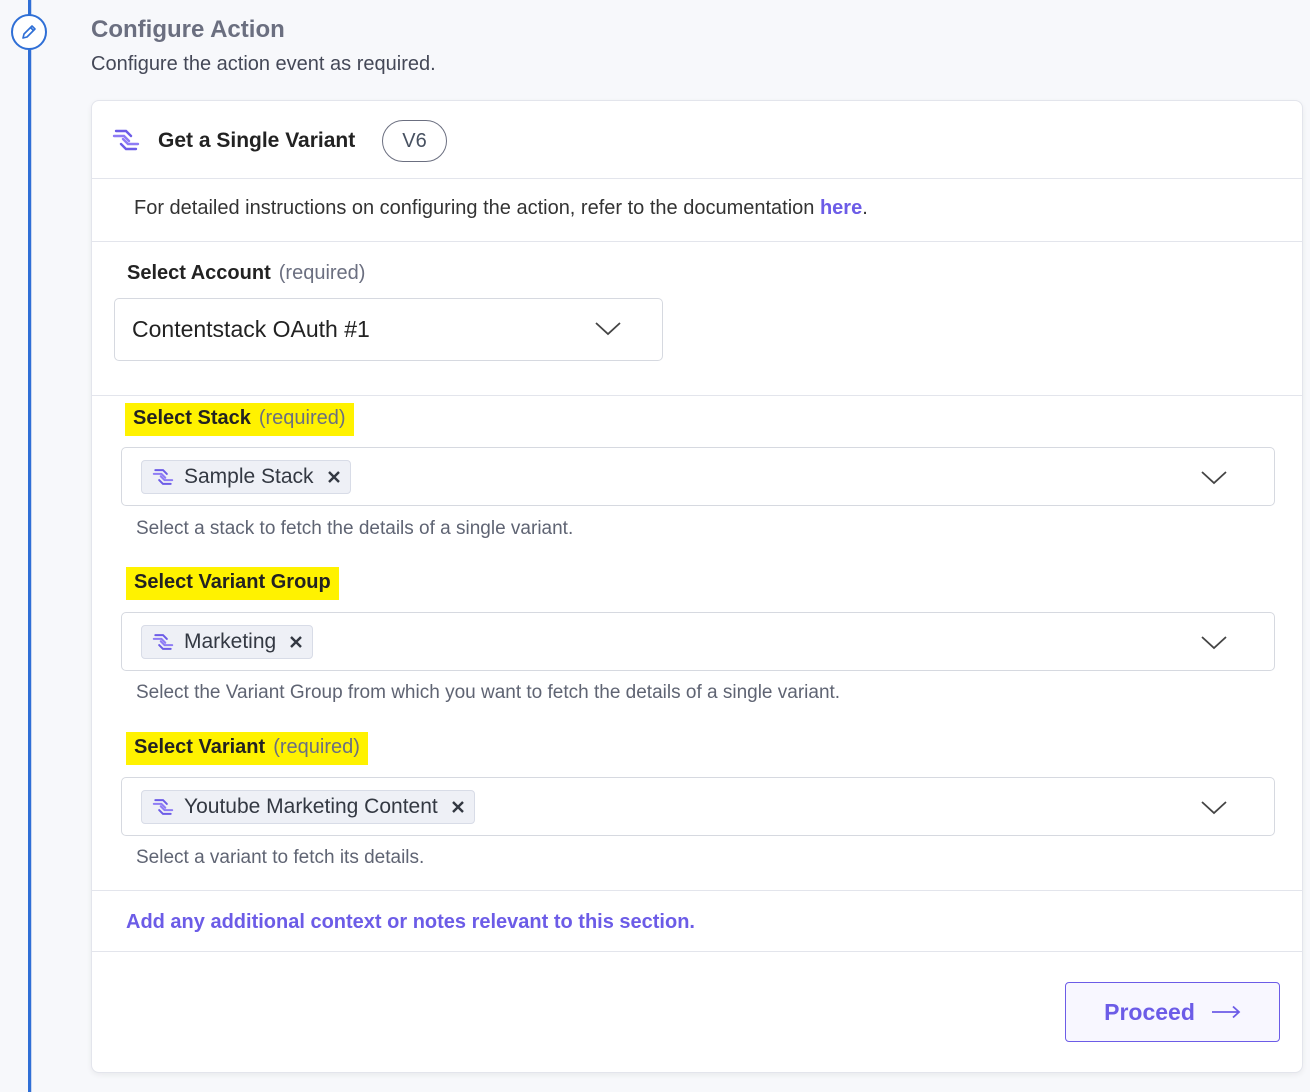  Describe the element at coordinates (698, 806) in the screenshot. I see `variant-select: Youtube Marketing Content` at that location.